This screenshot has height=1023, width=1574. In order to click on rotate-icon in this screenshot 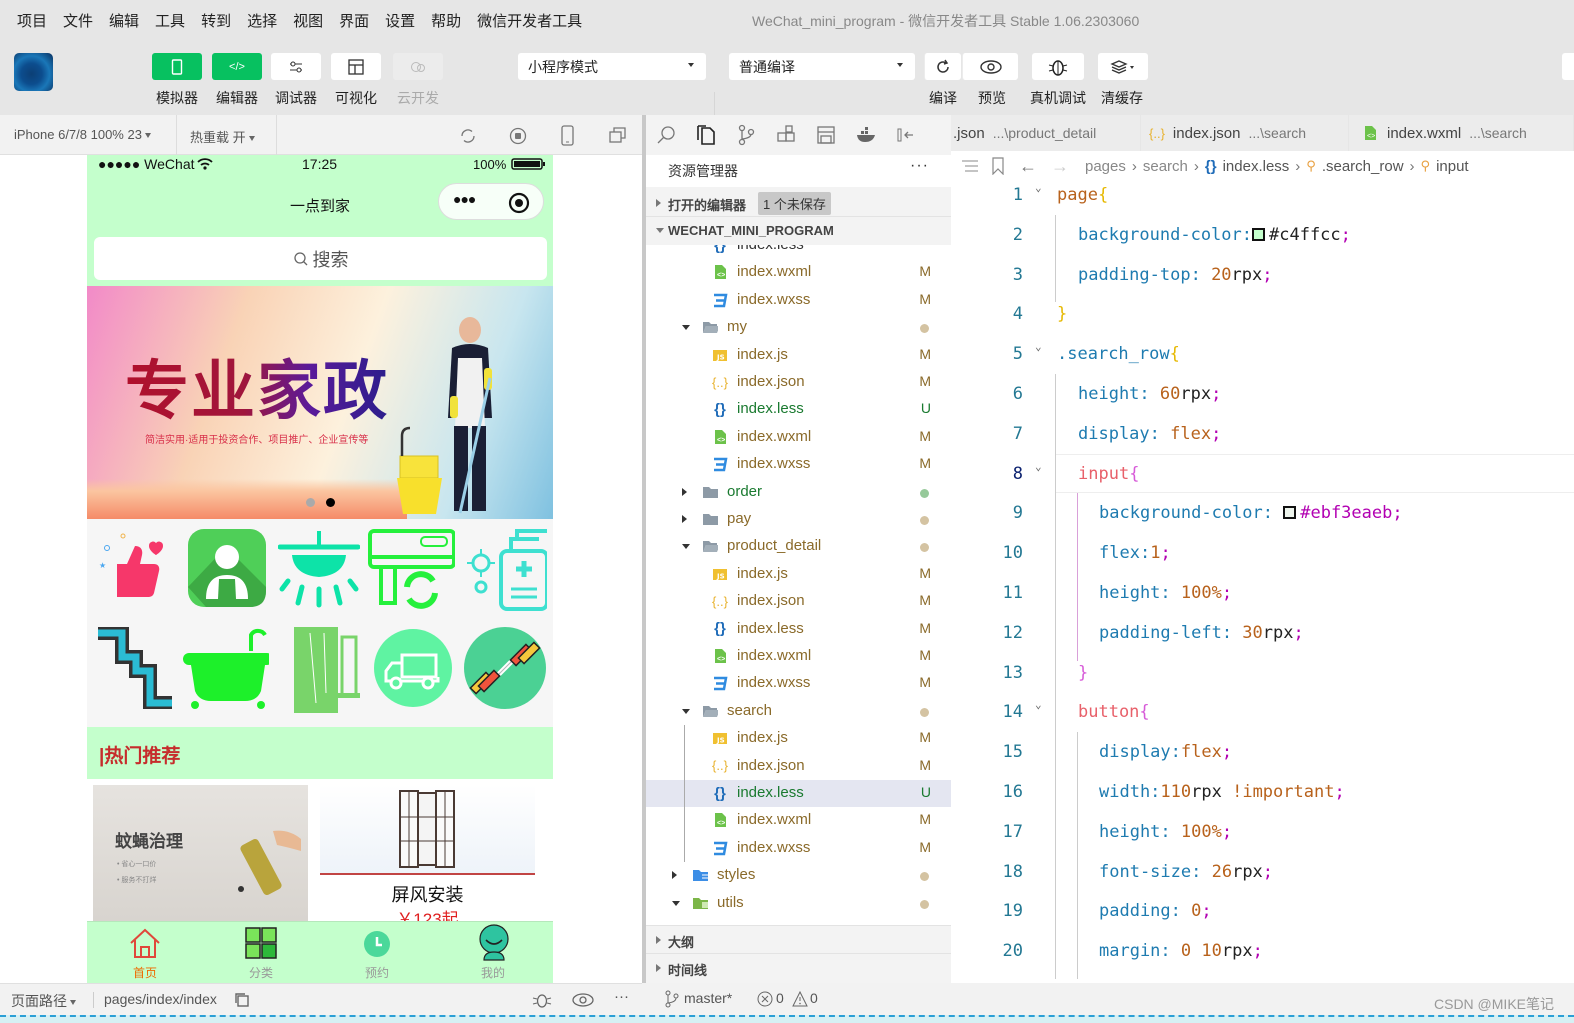, I will do `click(468, 136)`.